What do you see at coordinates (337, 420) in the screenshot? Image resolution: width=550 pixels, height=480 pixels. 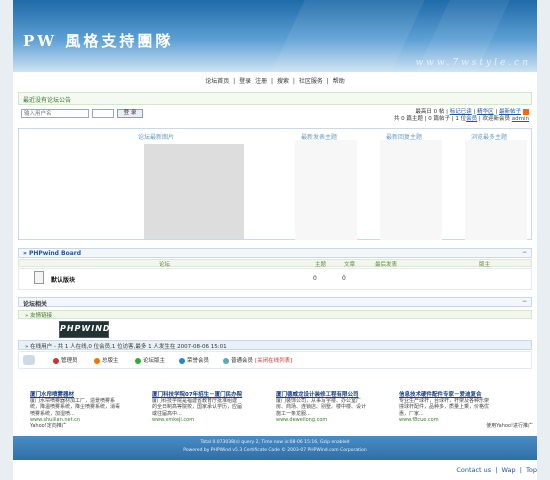 I see `ad-url: www.deweilong.com` at bounding box center [337, 420].